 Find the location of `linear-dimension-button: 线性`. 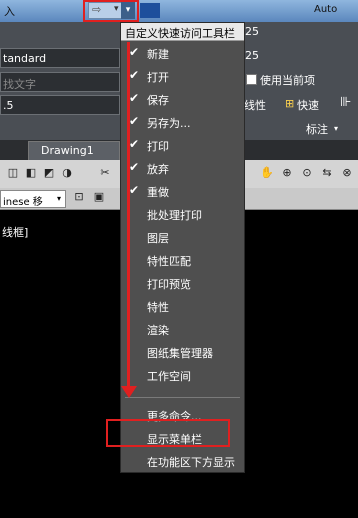

linear-dimension-button: 线性 is located at coordinates (255, 105).